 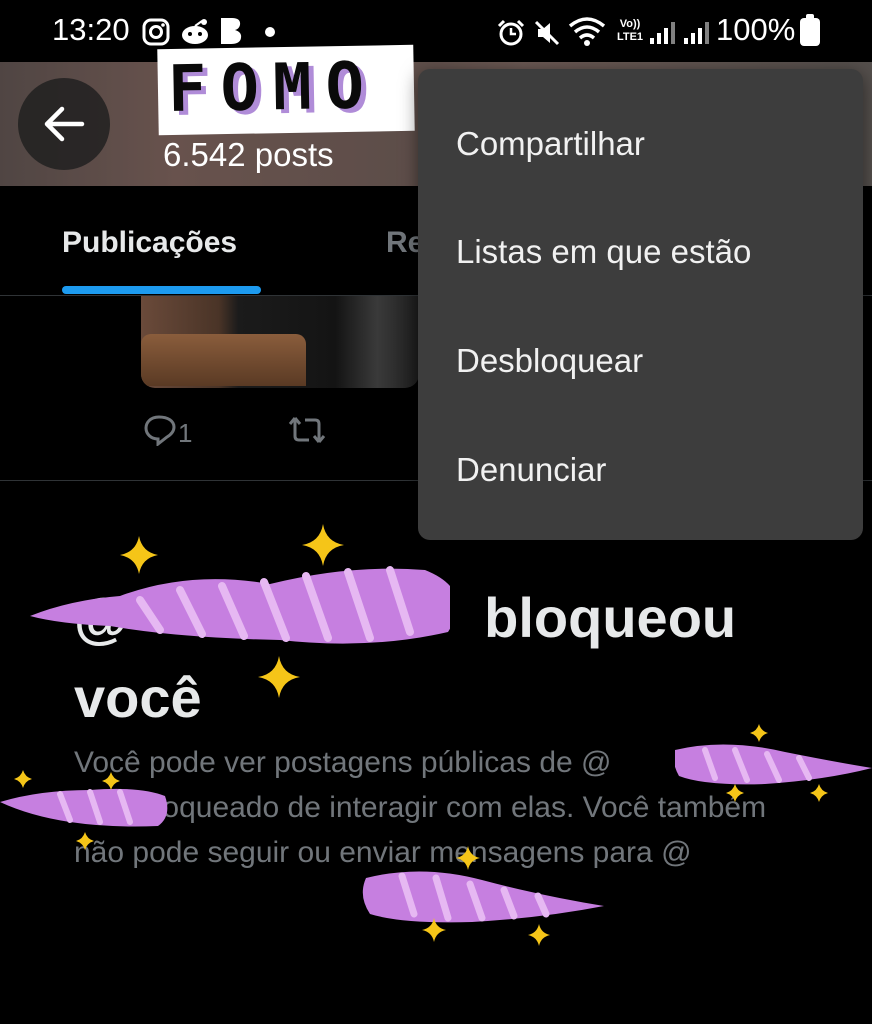 I want to click on back-button, so click(x=64, y=124).